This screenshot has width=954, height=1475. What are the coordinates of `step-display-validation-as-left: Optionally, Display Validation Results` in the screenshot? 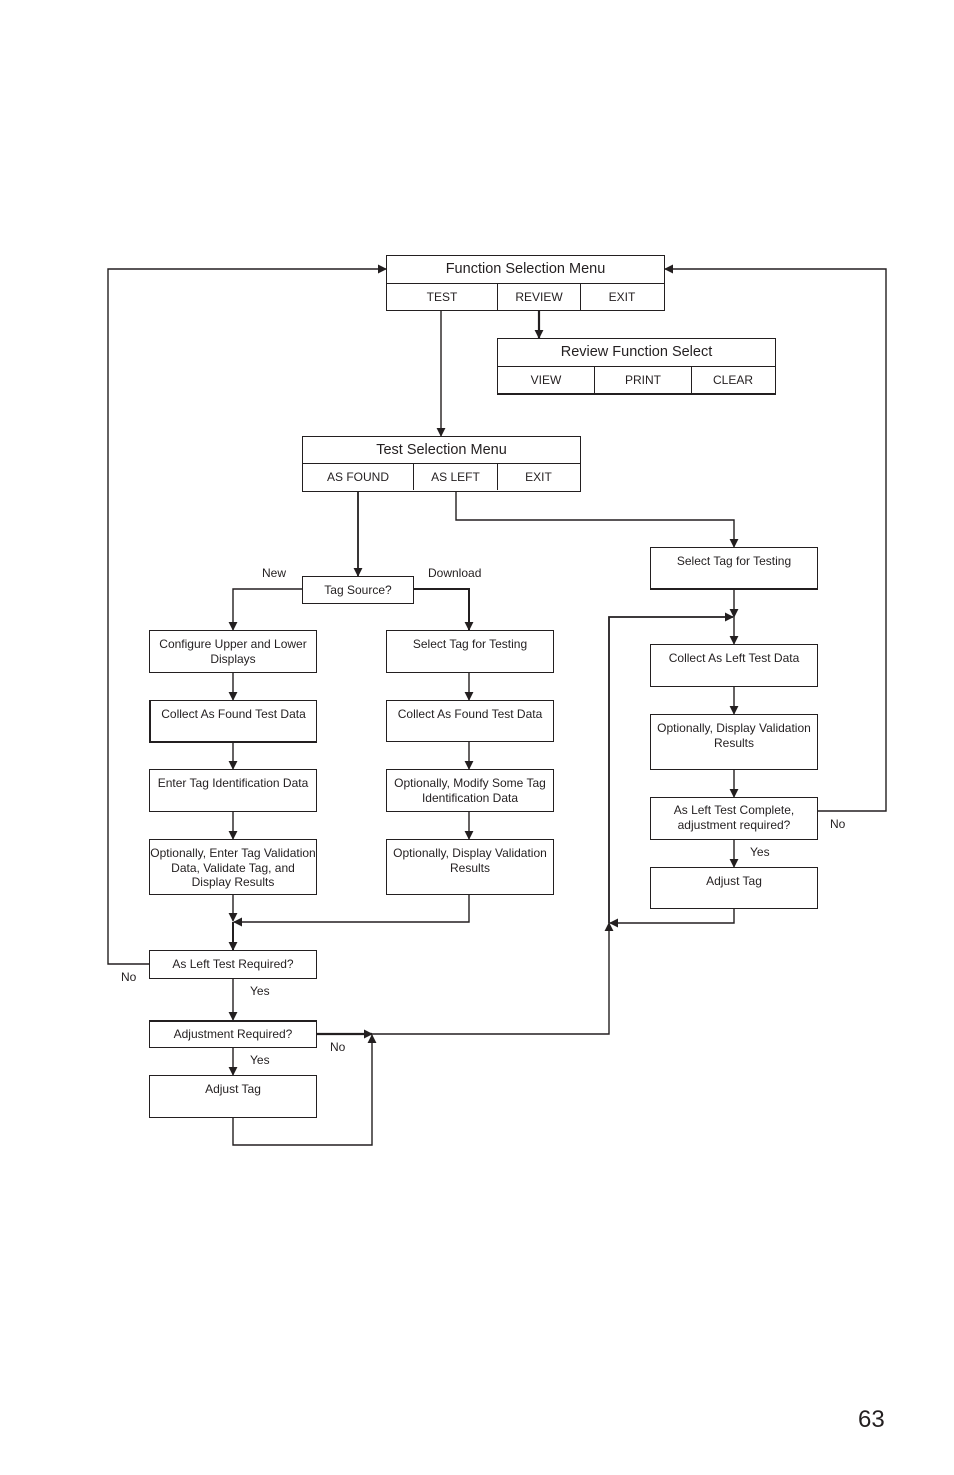 It's located at (734, 742).